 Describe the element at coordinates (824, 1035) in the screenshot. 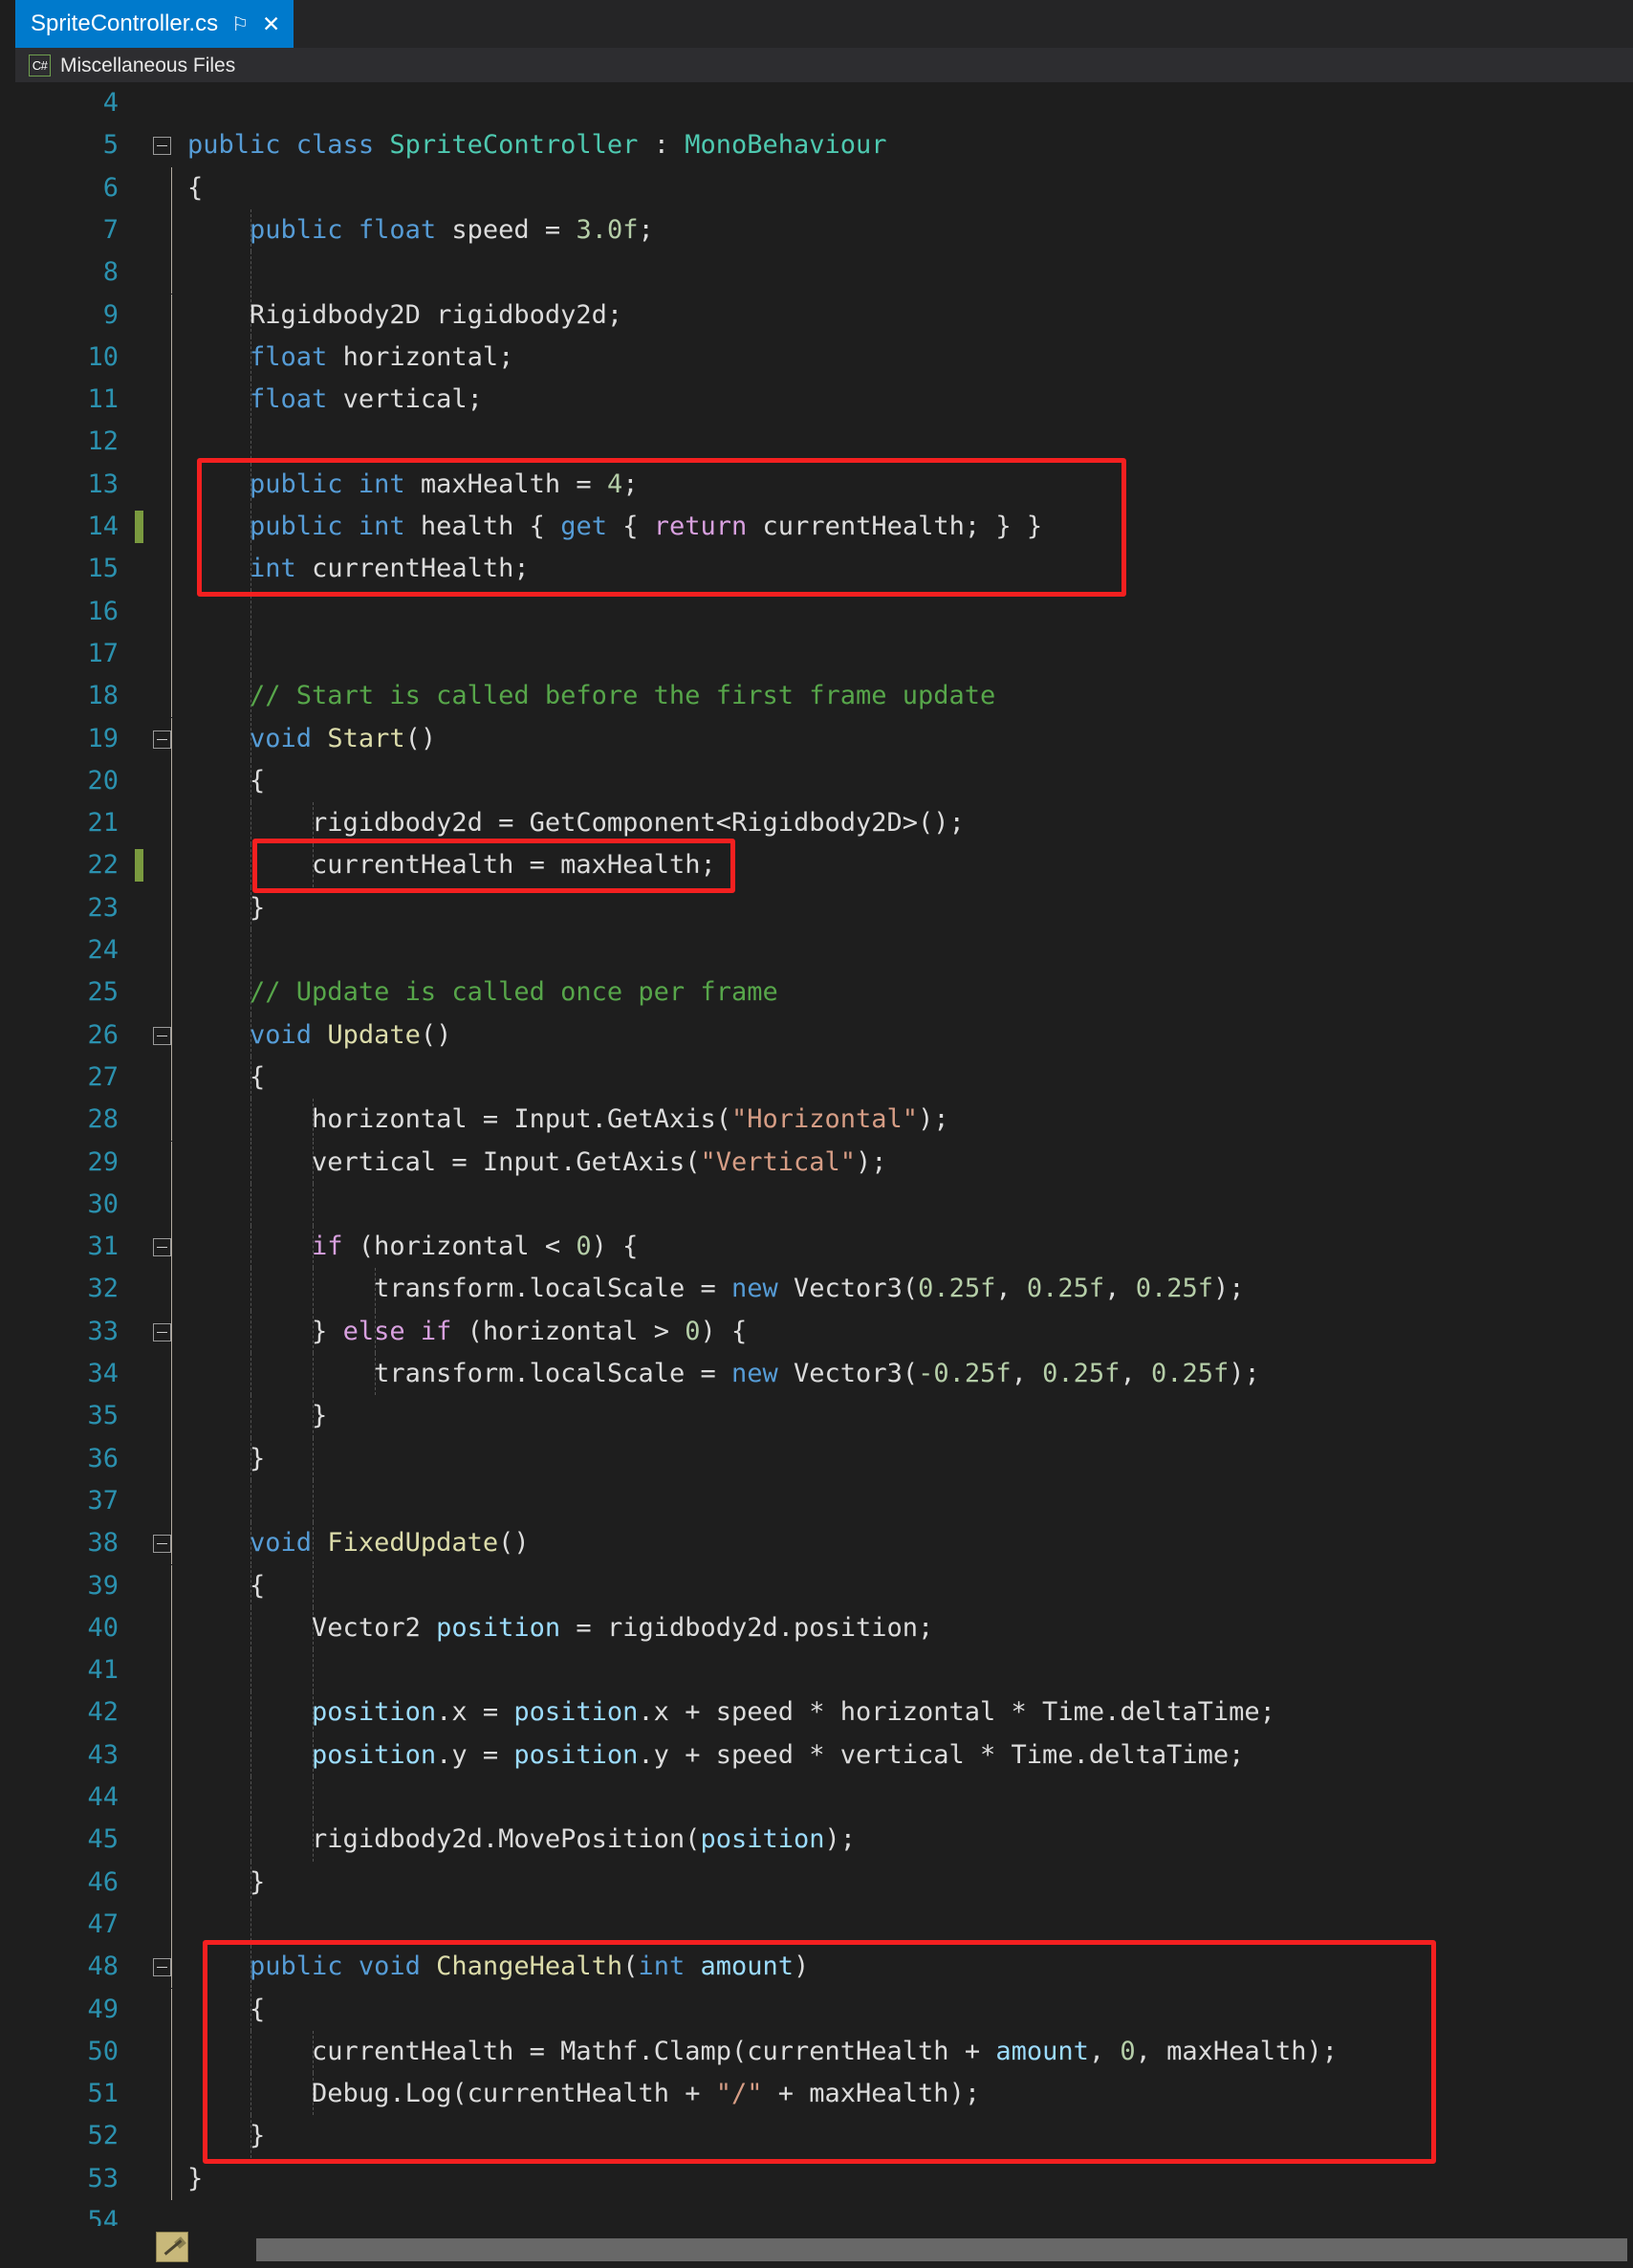

I see `code-line: 26 void Update()` at that location.